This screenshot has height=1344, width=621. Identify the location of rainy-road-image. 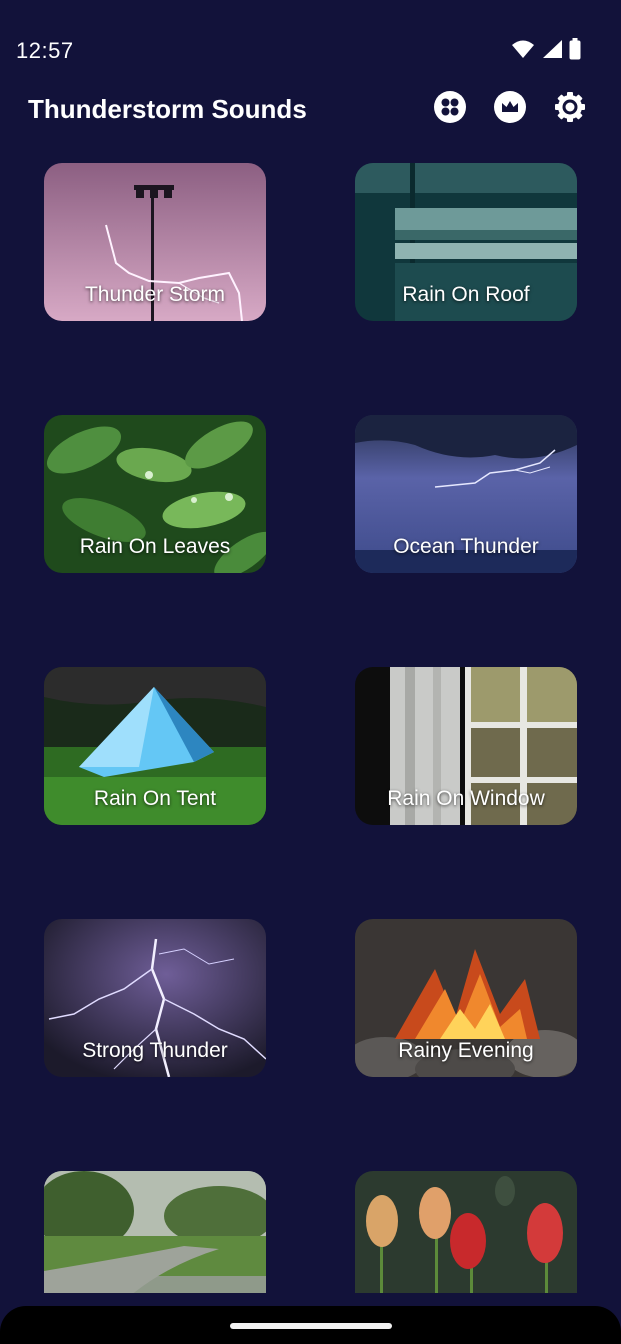
(155, 1232).